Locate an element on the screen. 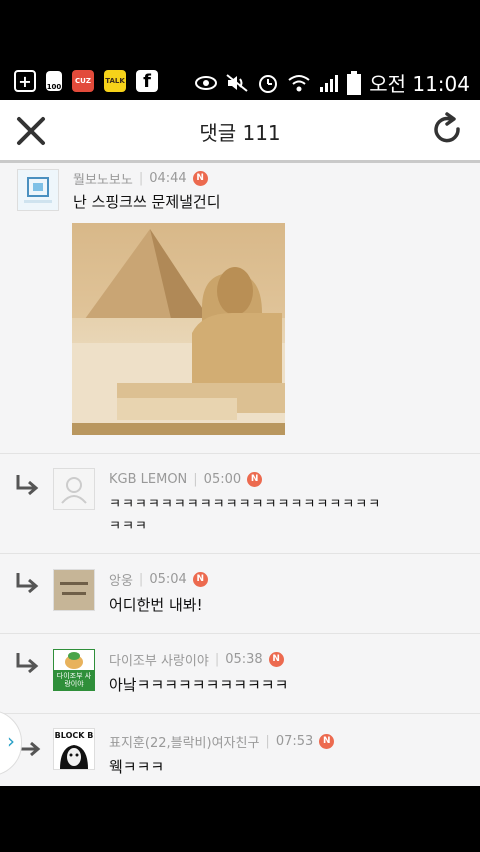  comment-author: 앙웅 is located at coordinates (121, 579).